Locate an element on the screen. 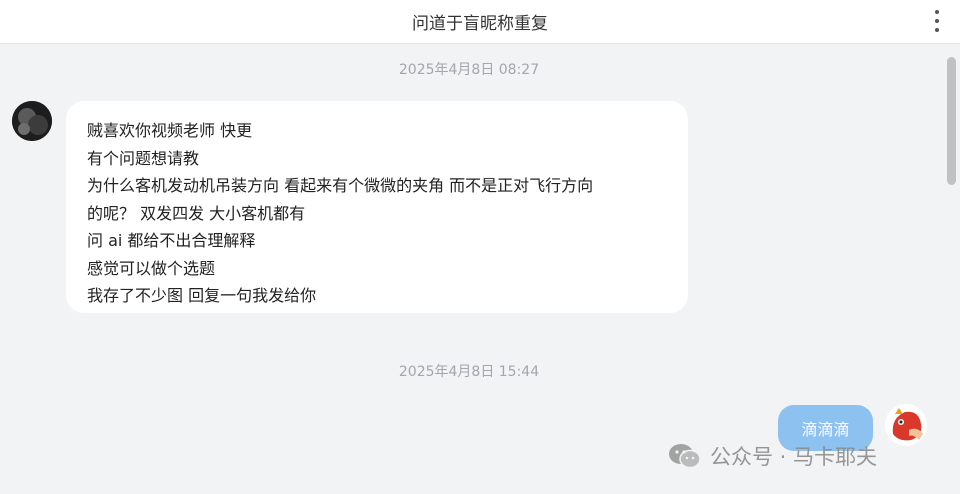 This screenshot has height=494, width=960. message-line: 的呢？ 双发四发 大小客机都有 is located at coordinates (196, 213).